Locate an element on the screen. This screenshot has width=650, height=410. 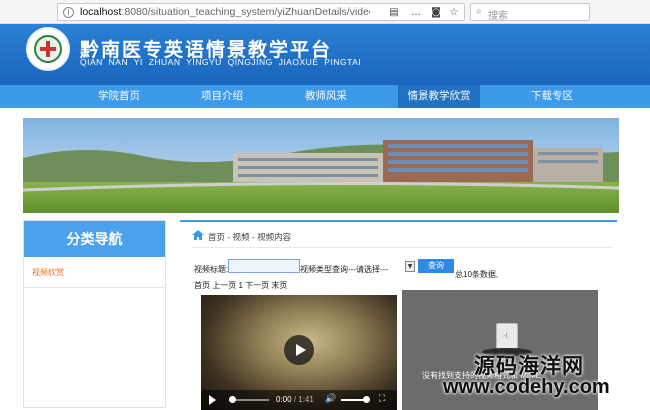
reader-view-icon: ▤ is located at coordinates (394, 13).